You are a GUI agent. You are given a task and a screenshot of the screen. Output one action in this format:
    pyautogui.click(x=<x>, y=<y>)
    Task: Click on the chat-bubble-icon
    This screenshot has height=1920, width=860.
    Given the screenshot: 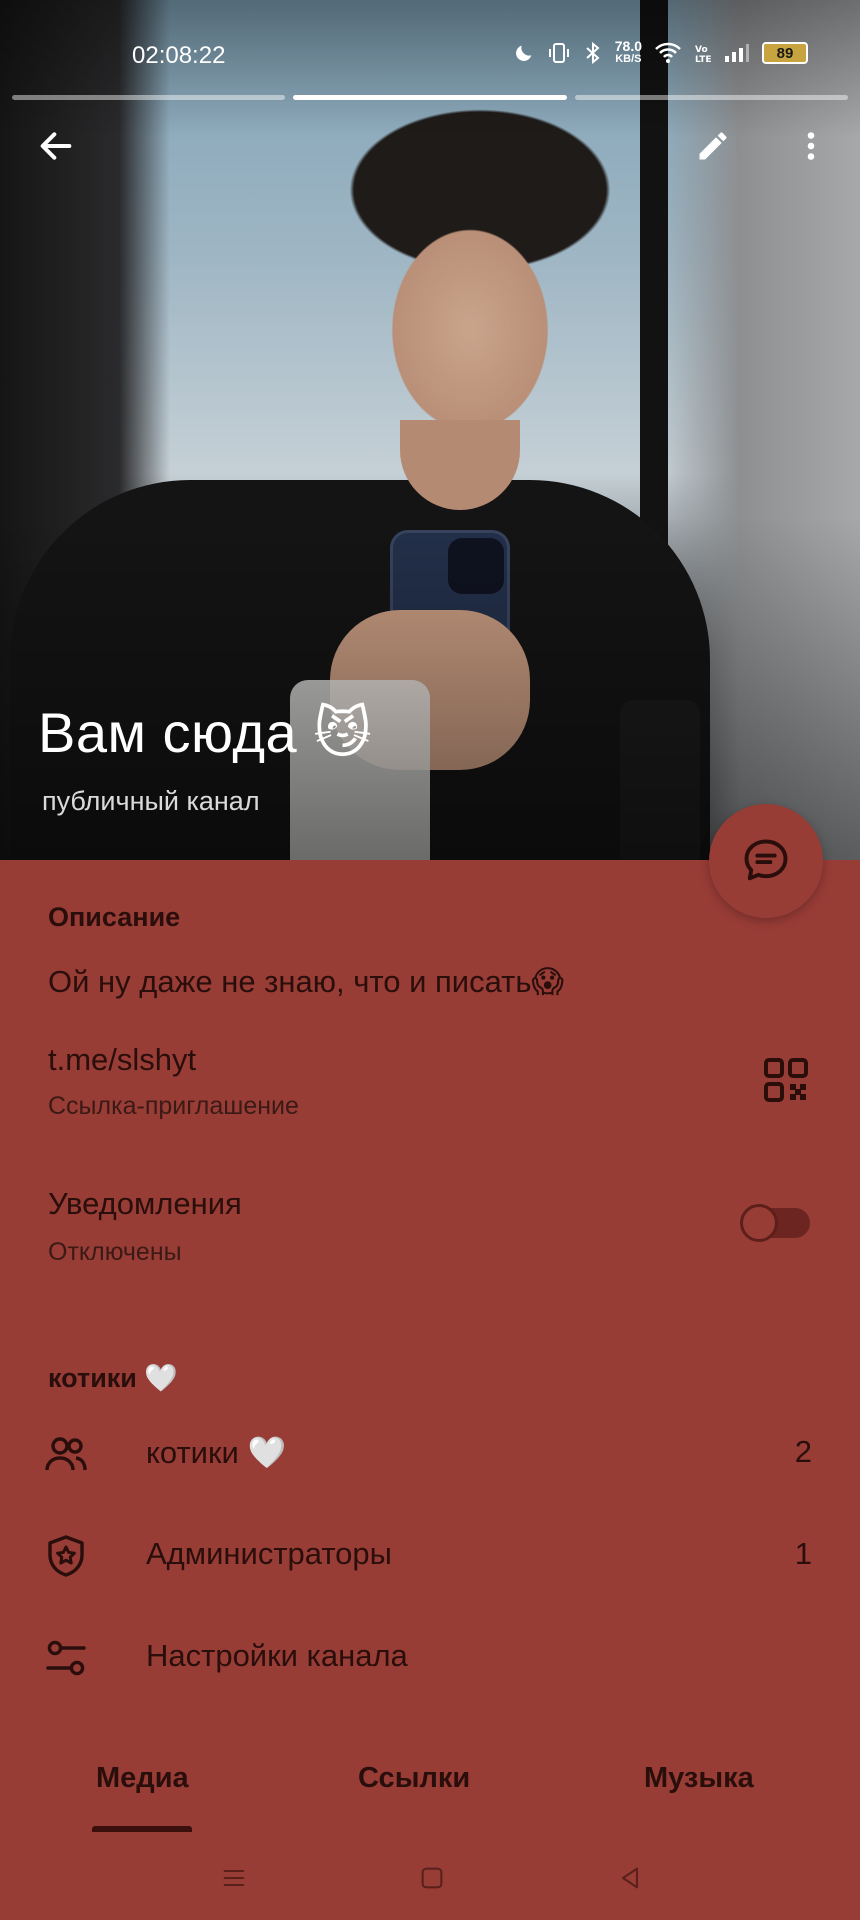 What is the action you would take?
    pyautogui.click(x=766, y=860)
    